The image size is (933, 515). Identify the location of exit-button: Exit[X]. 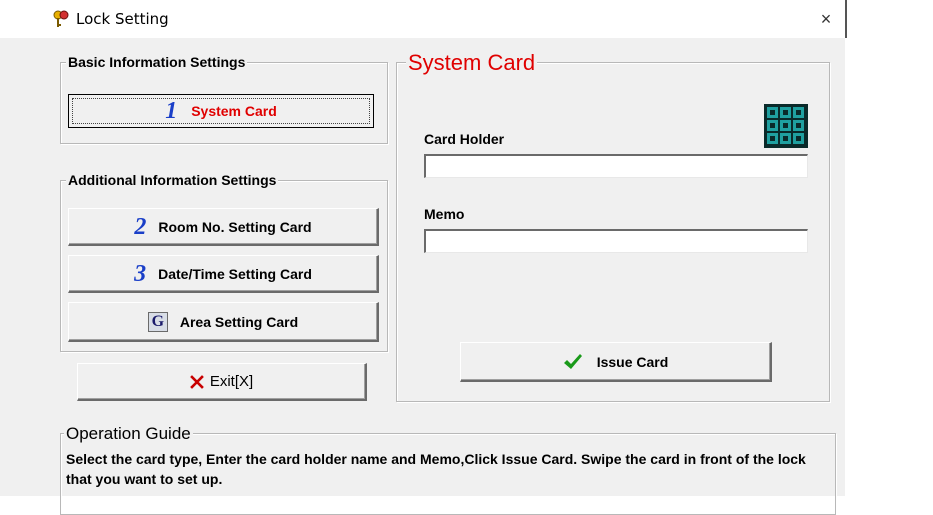
(222, 382).